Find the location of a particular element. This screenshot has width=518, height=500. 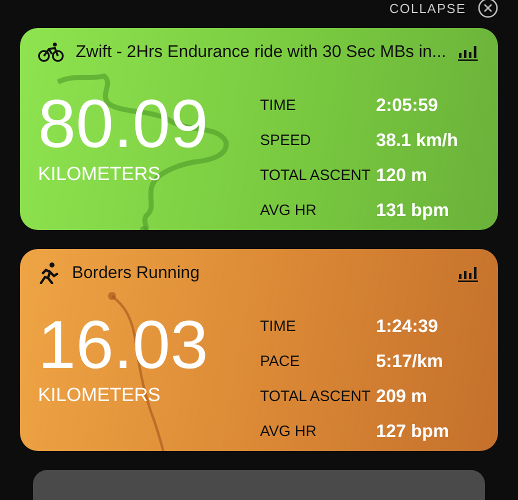

cyclist-icon is located at coordinates (51, 52).